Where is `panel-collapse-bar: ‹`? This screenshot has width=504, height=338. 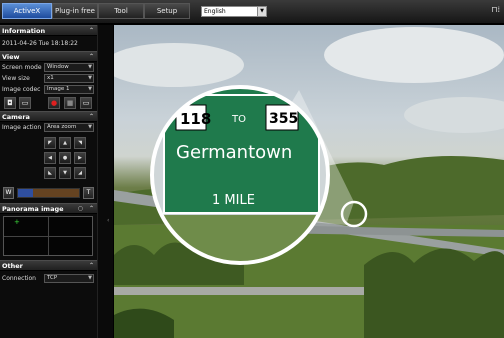
panel-collapse-bar: ‹ is located at coordinates (105, 181).